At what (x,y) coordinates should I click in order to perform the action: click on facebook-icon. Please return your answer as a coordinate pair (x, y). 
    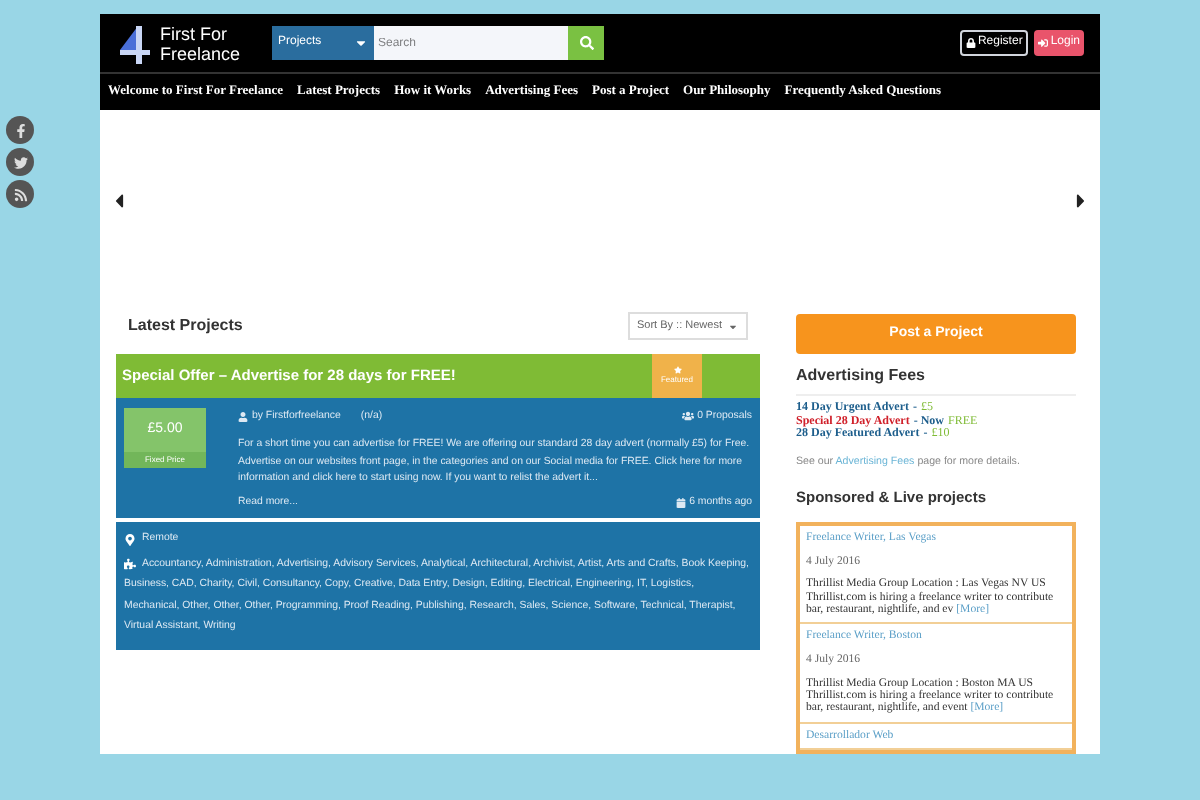
    Looking at the image, I should click on (20, 130).